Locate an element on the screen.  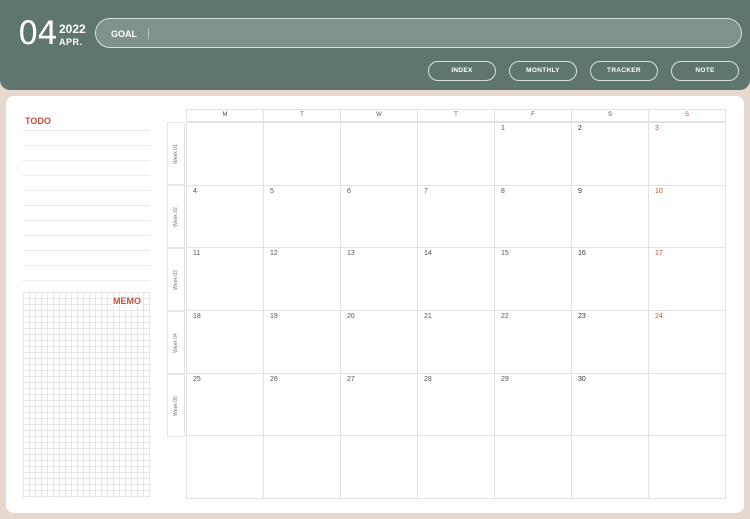
day-cell: 12 is located at coordinates (301, 278).